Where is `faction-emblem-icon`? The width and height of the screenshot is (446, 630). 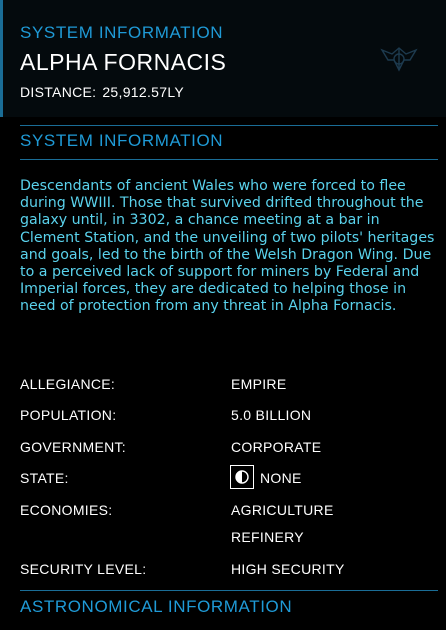 faction-emblem-icon is located at coordinates (399, 58).